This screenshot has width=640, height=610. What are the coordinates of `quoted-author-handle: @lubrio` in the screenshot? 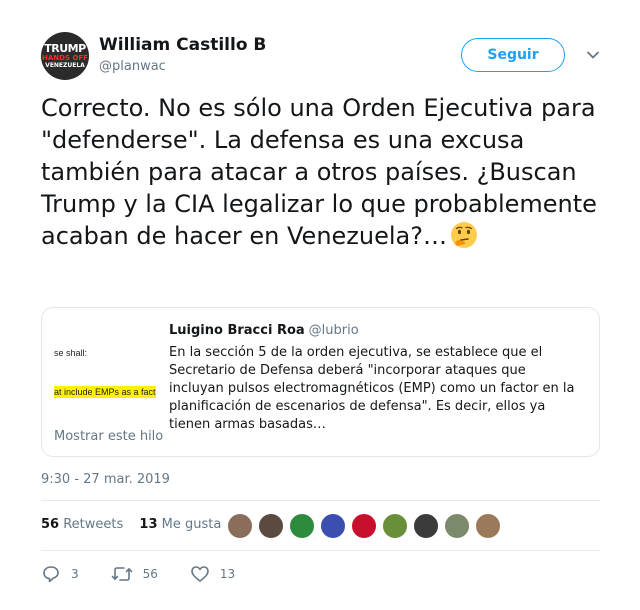 It's located at (333, 330).